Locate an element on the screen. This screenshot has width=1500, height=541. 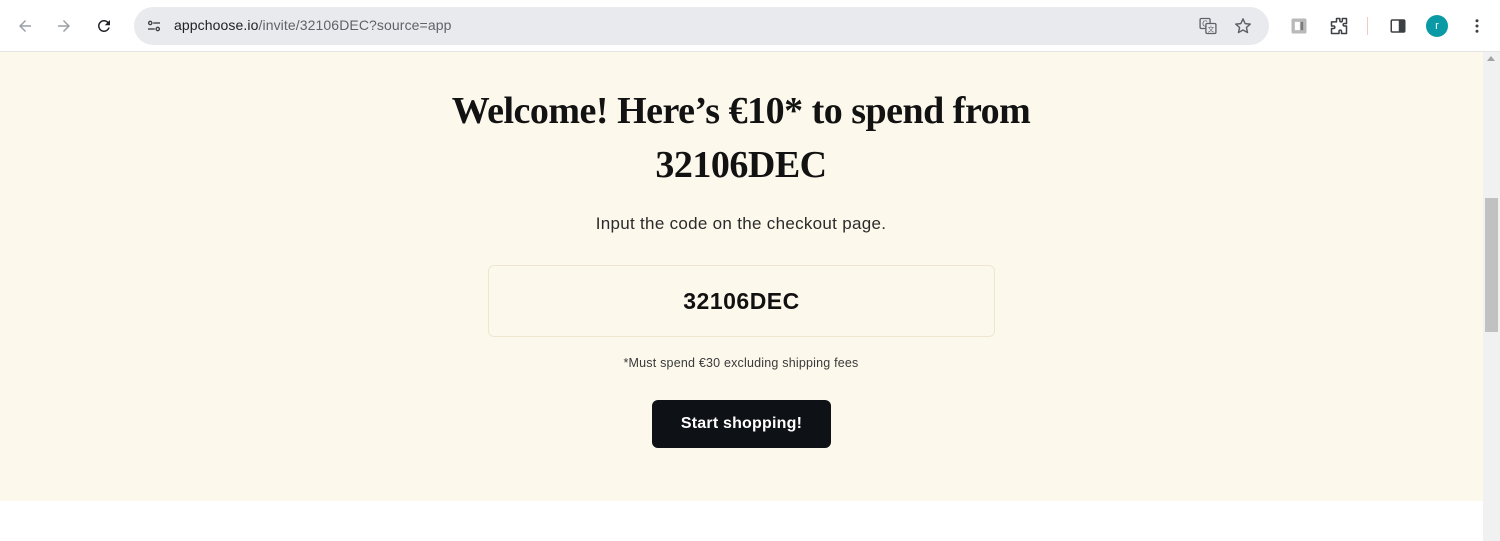
terms-note: *Must spend €30 excluding shipping fees is located at coordinates (741, 363).